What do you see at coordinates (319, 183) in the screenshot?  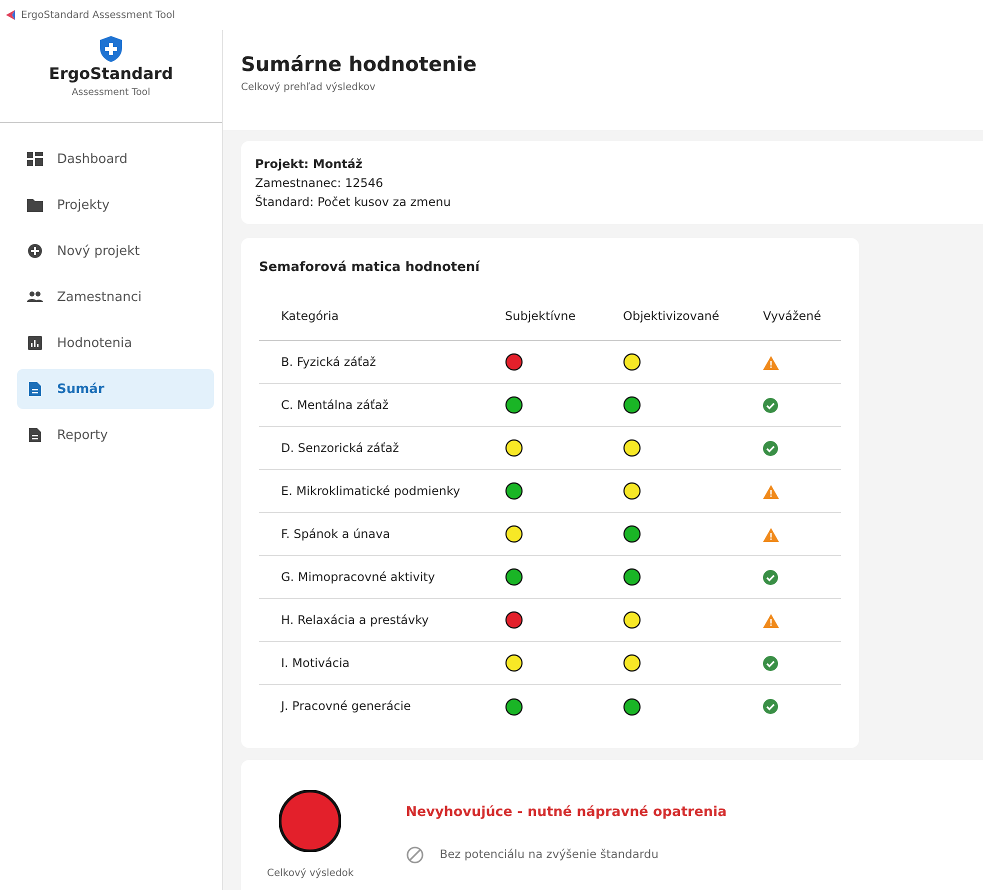 I see `employee-label: Zamestnanec: 12546` at bounding box center [319, 183].